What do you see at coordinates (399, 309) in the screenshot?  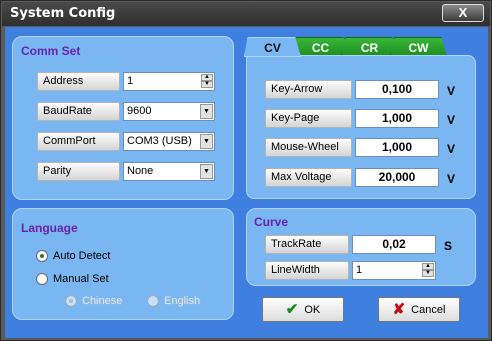 I see `cancel-x-icon: ✘` at bounding box center [399, 309].